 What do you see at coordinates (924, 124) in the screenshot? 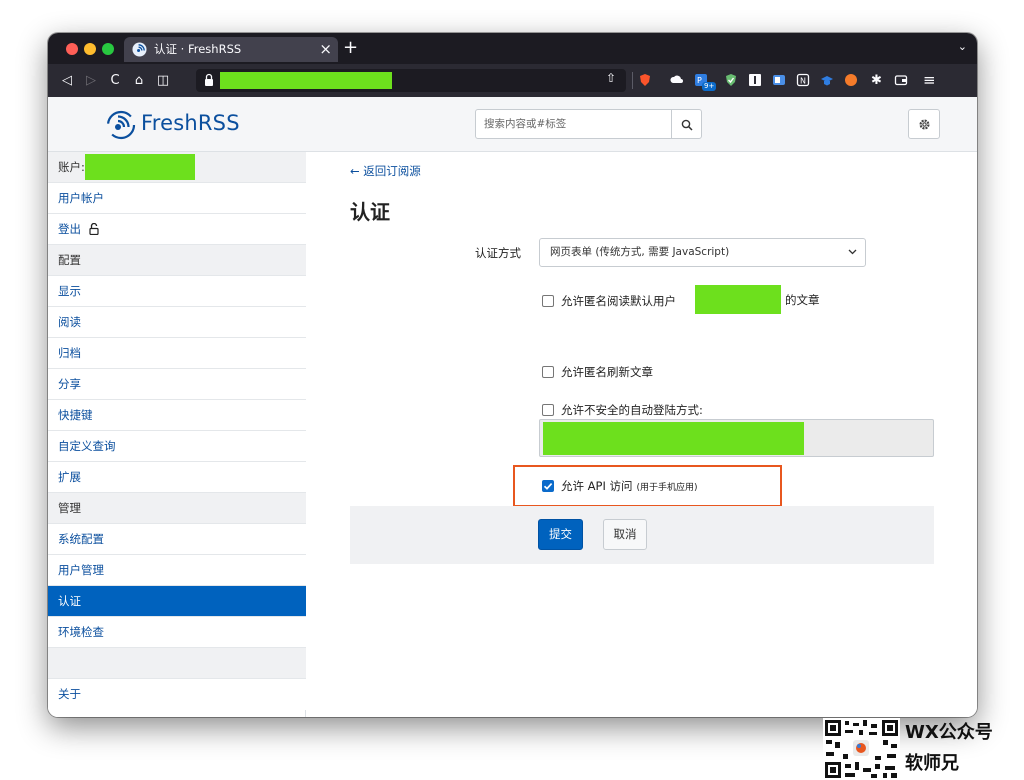
I see `settings-button` at bounding box center [924, 124].